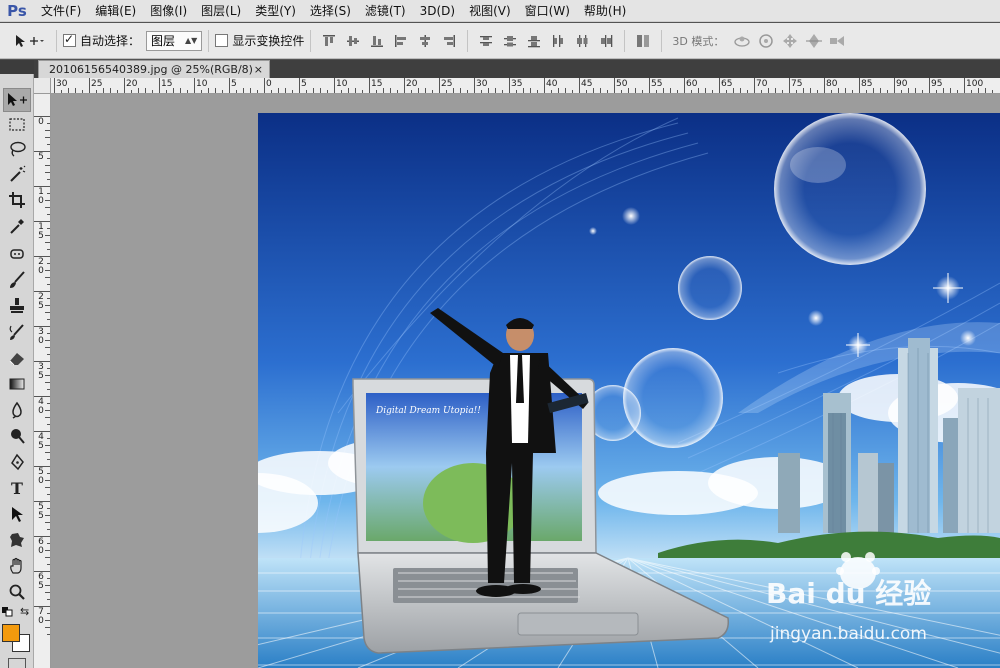  What do you see at coordinates (790, 41) in the screenshot?
I see `3d-pan-icon` at bounding box center [790, 41].